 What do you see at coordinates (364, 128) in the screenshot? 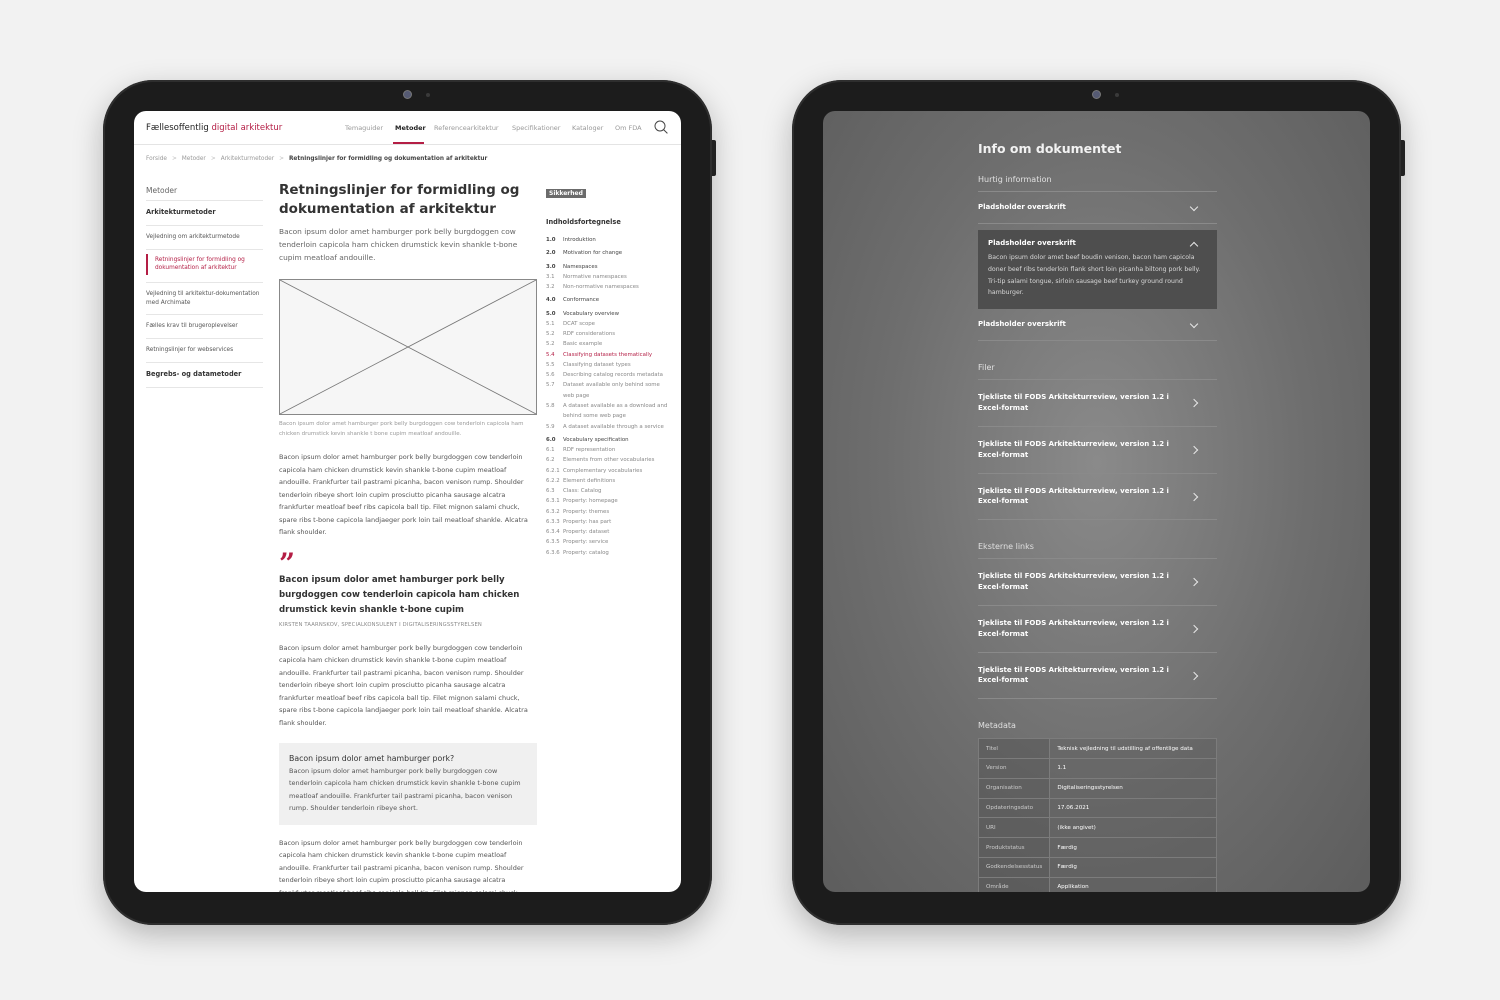
I see `nav-item-temaguider: Temaguider` at bounding box center [364, 128].